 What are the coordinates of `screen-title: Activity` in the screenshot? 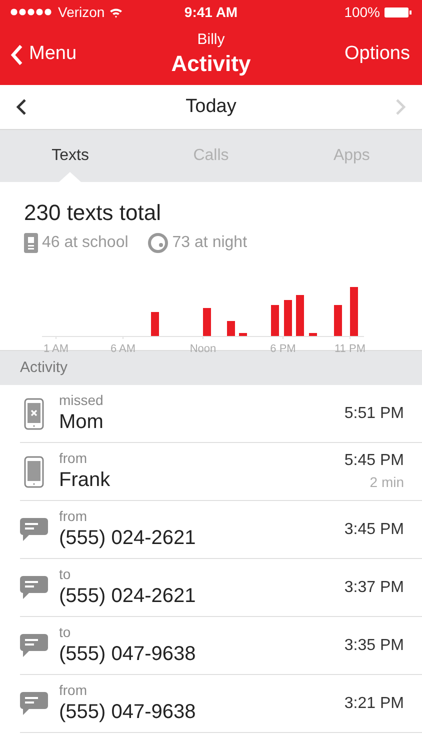 It's located at (211, 64).